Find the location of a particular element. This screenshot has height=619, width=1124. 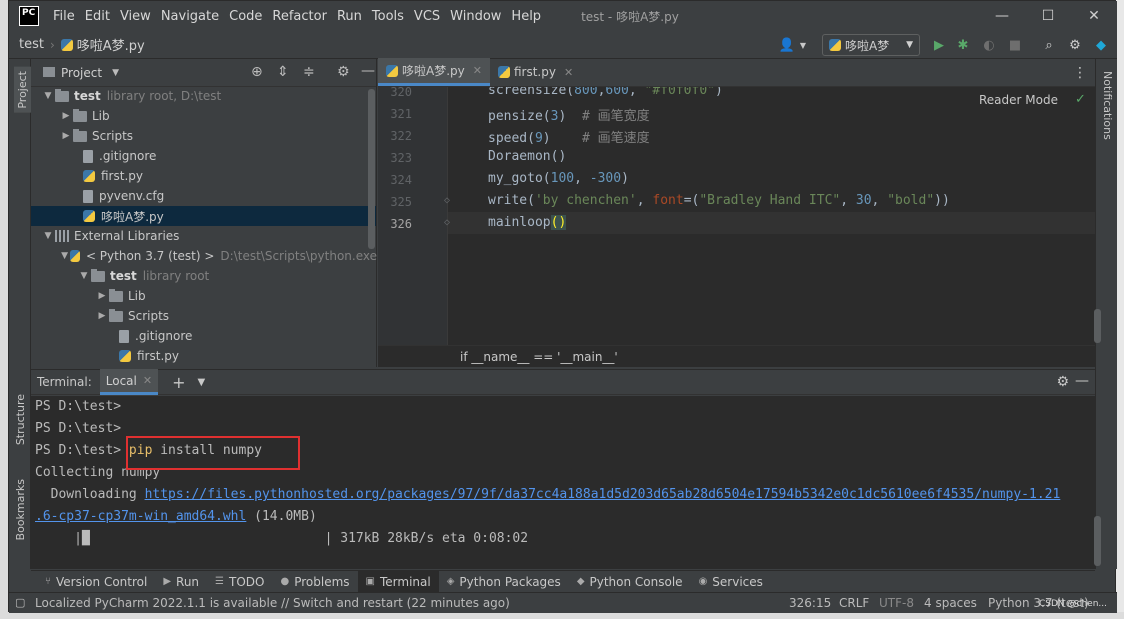

tree-item-scripts-2: ▶ Scripts is located at coordinates (132, 316).